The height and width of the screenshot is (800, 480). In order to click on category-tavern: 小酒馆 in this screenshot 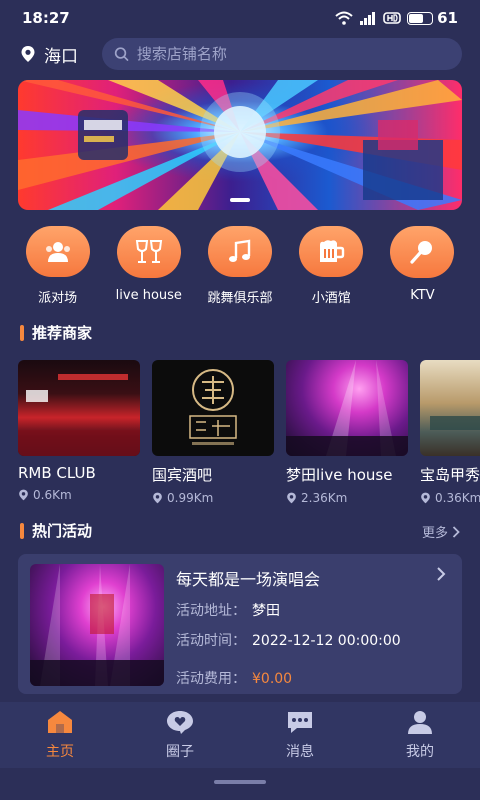, I will do `click(331, 266)`.